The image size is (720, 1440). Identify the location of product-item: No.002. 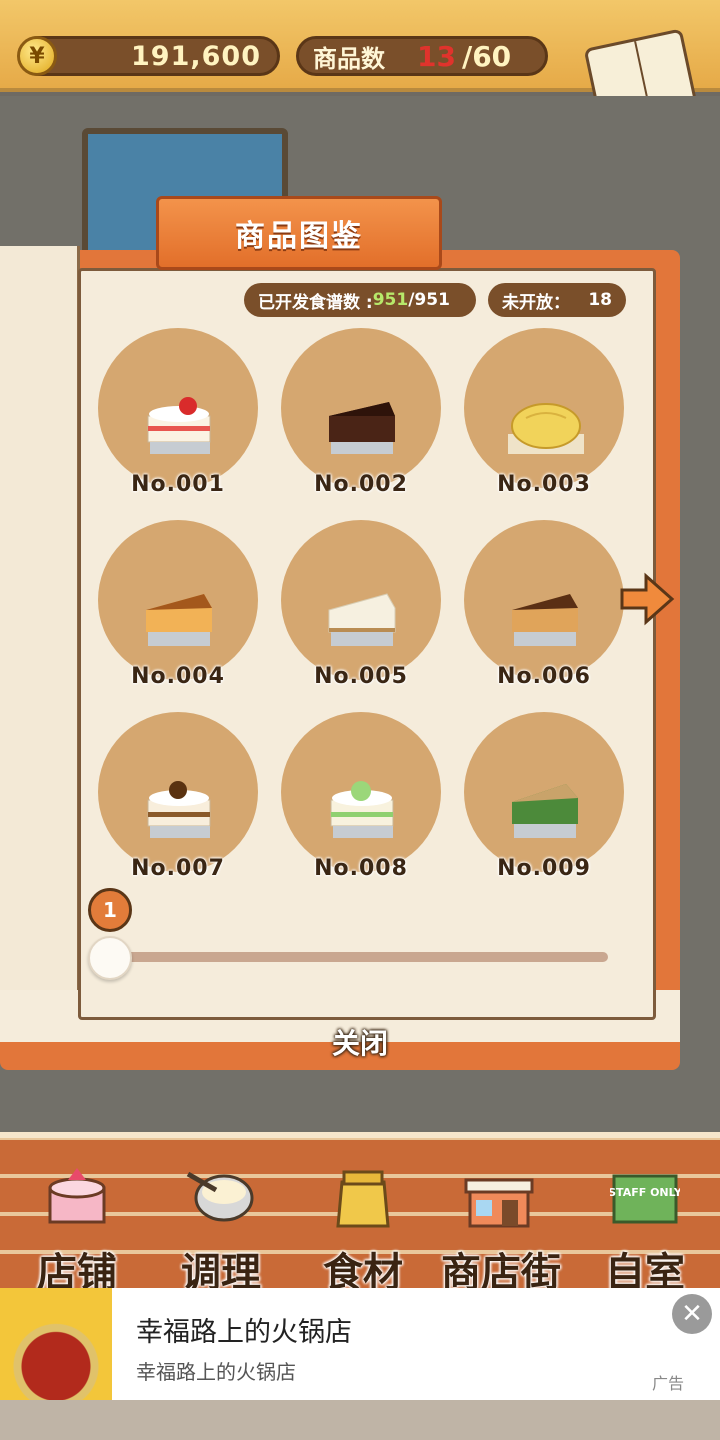
(361, 418).